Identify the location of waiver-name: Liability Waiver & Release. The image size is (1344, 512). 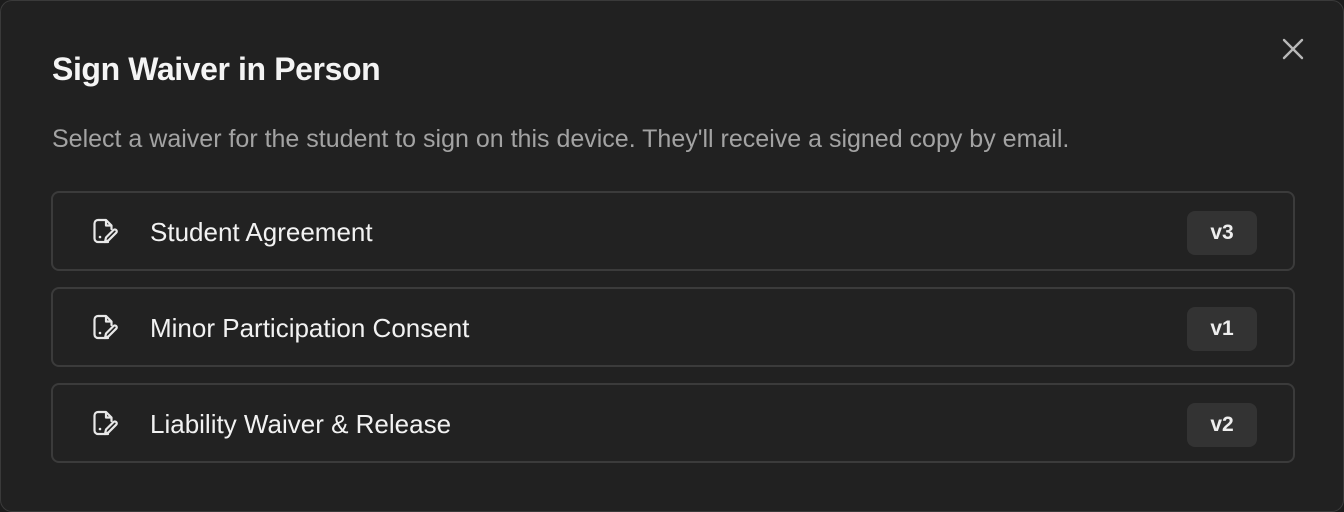
(301, 424).